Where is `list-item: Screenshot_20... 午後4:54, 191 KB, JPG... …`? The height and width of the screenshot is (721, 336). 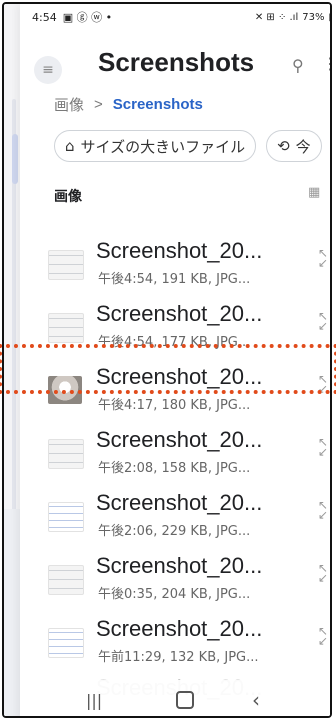
list-item: Screenshot_20... 午後4:54, 191 KB, JPG... … is located at coordinates (184, 263).